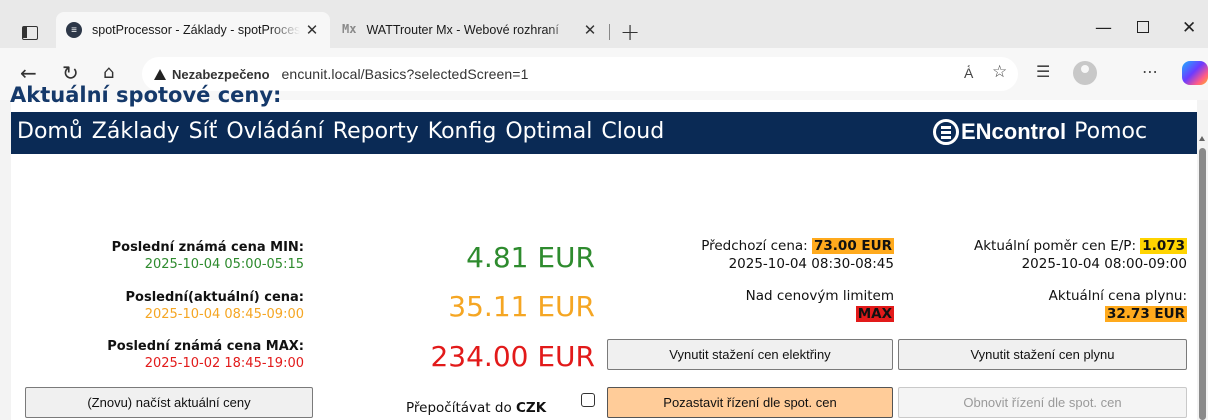  What do you see at coordinates (462, 132) in the screenshot?
I see `nav-item-config: Konfig` at bounding box center [462, 132].